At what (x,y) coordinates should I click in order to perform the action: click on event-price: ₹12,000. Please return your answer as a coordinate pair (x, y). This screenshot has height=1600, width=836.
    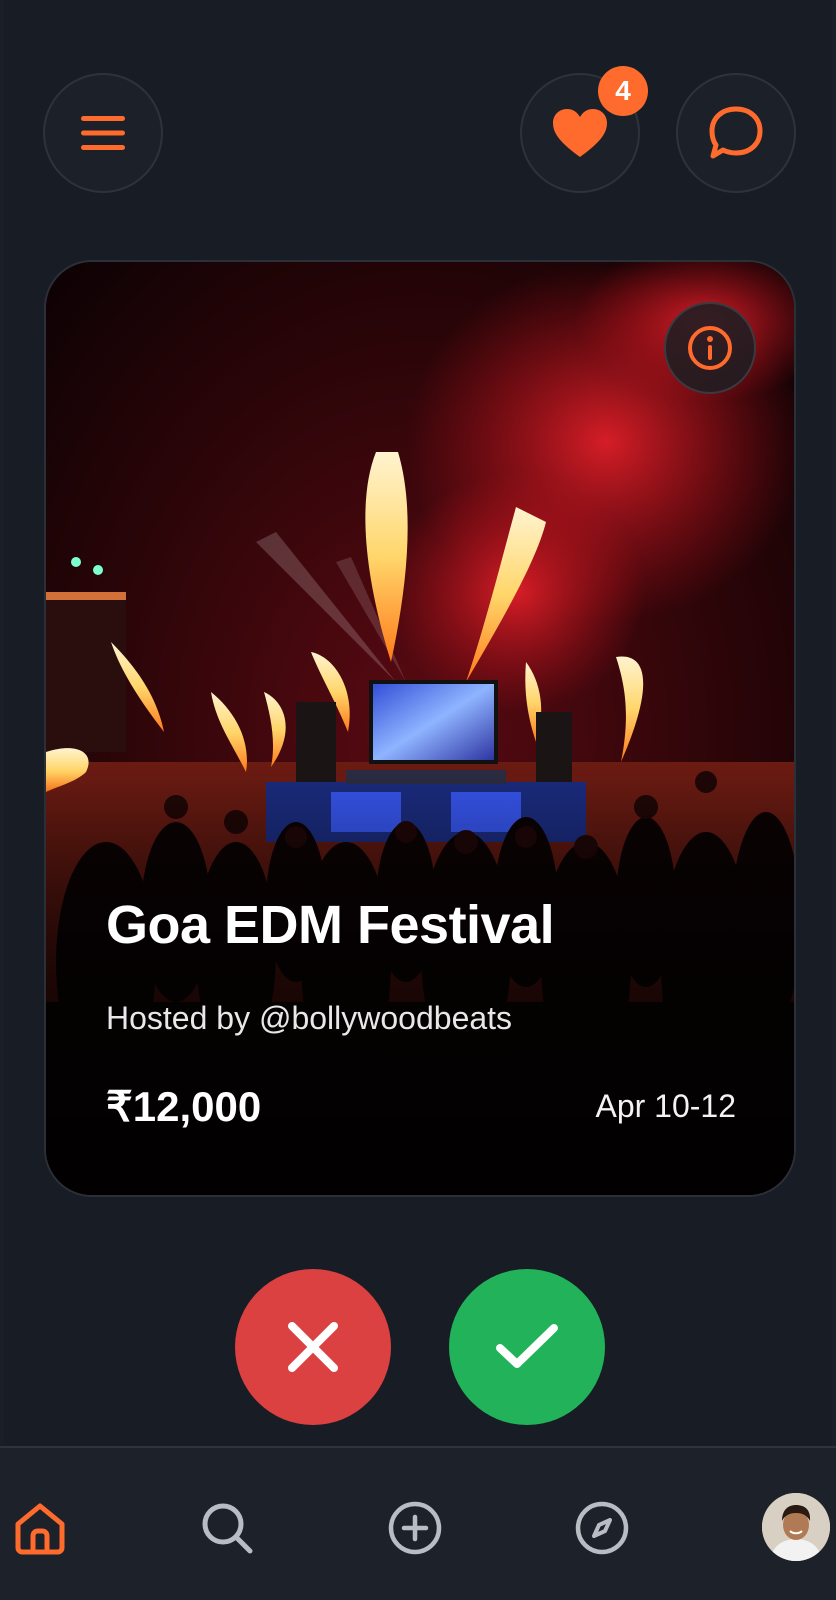
    Looking at the image, I should click on (184, 1106).